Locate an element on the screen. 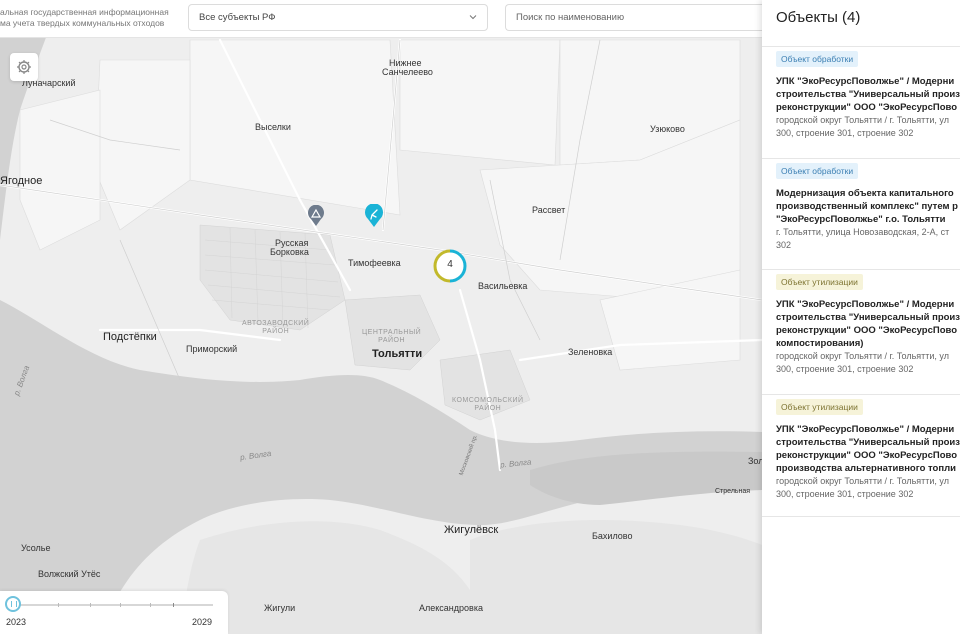 This screenshot has width=960, height=634. timeline-end-year: 2029 is located at coordinates (202, 622).